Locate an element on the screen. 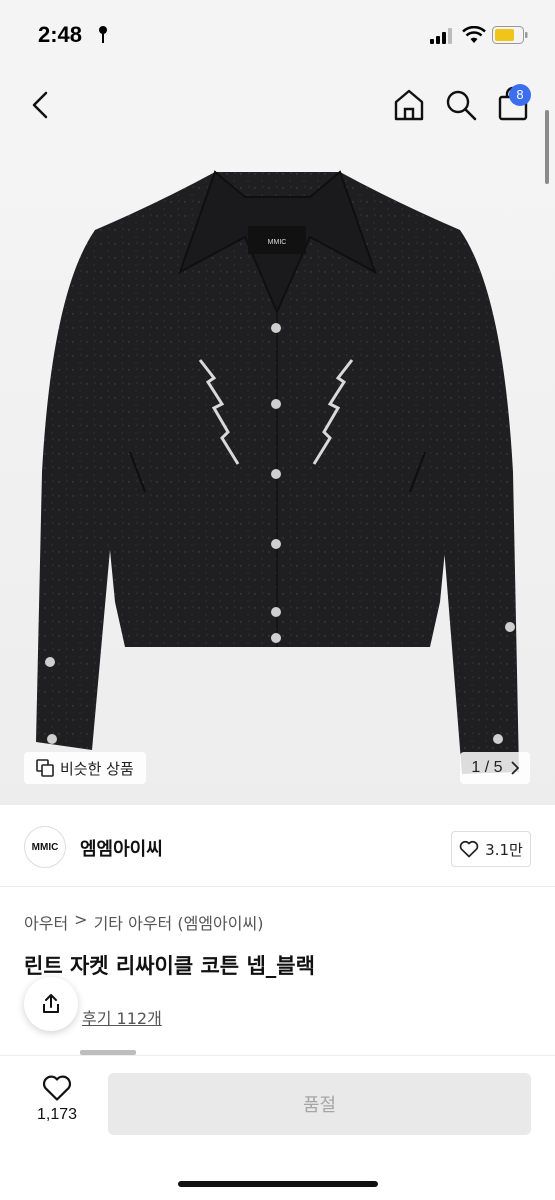  soldout-button: 품절 is located at coordinates (319, 1104).